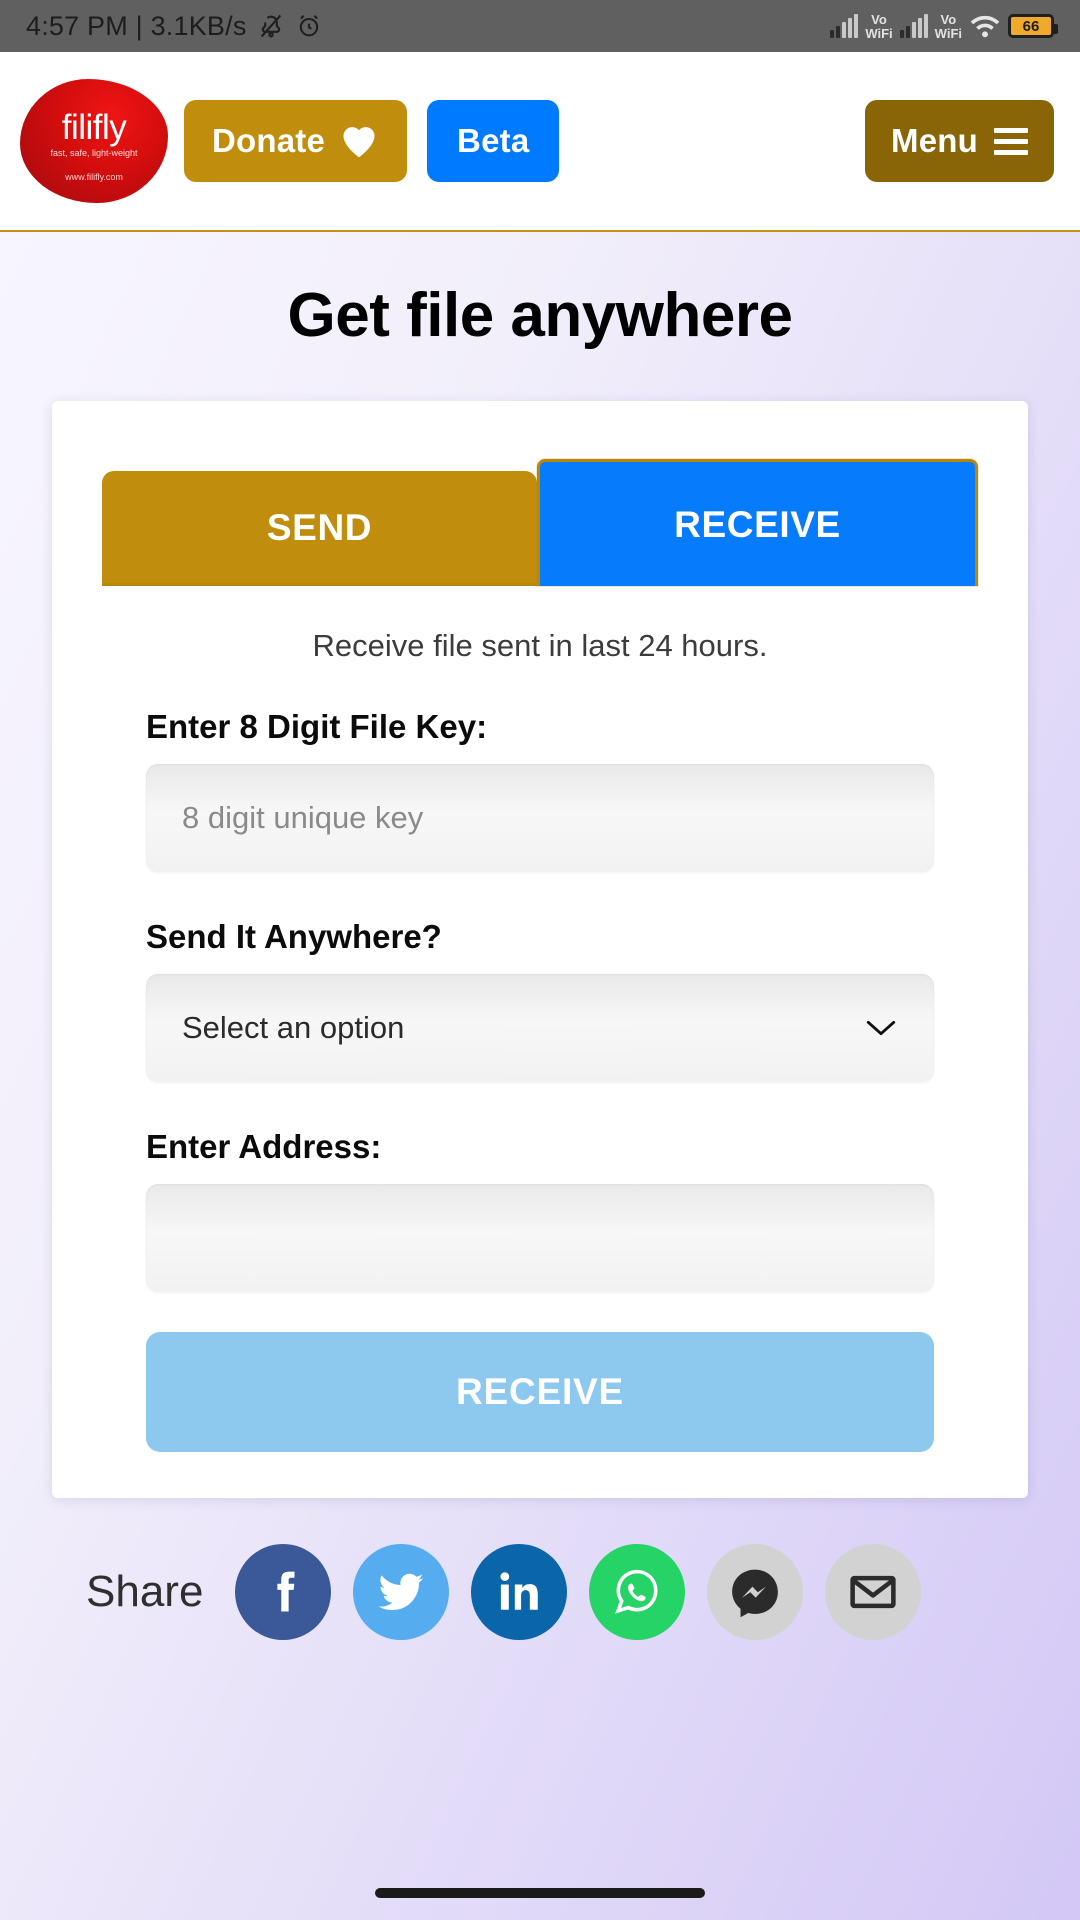 The width and height of the screenshot is (1080, 1920). I want to click on whatsapp-share-button, so click(637, 1592).